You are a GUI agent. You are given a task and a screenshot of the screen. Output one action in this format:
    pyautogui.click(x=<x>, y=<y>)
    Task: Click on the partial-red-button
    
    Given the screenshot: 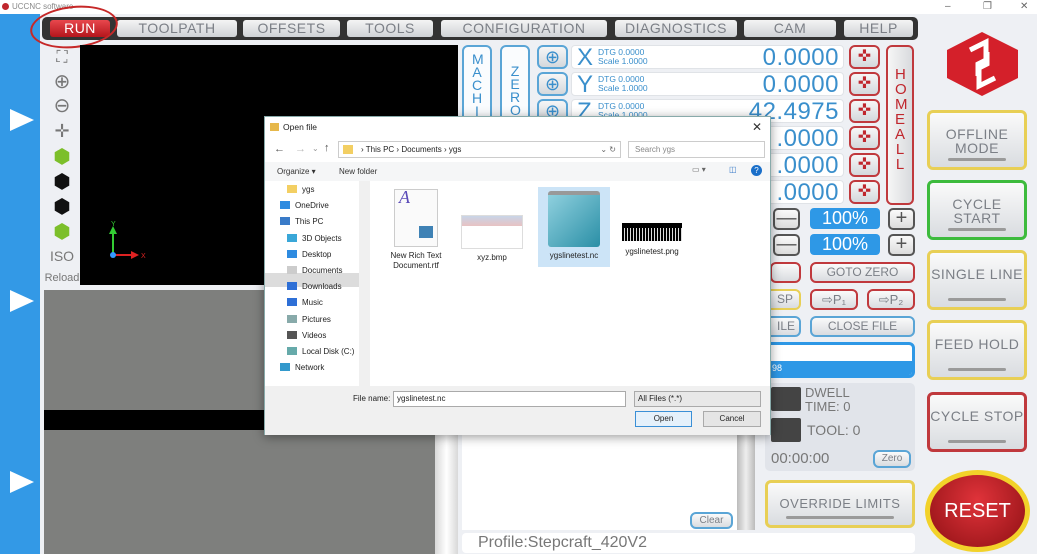 What is the action you would take?
    pyautogui.click(x=785, y=272)
    